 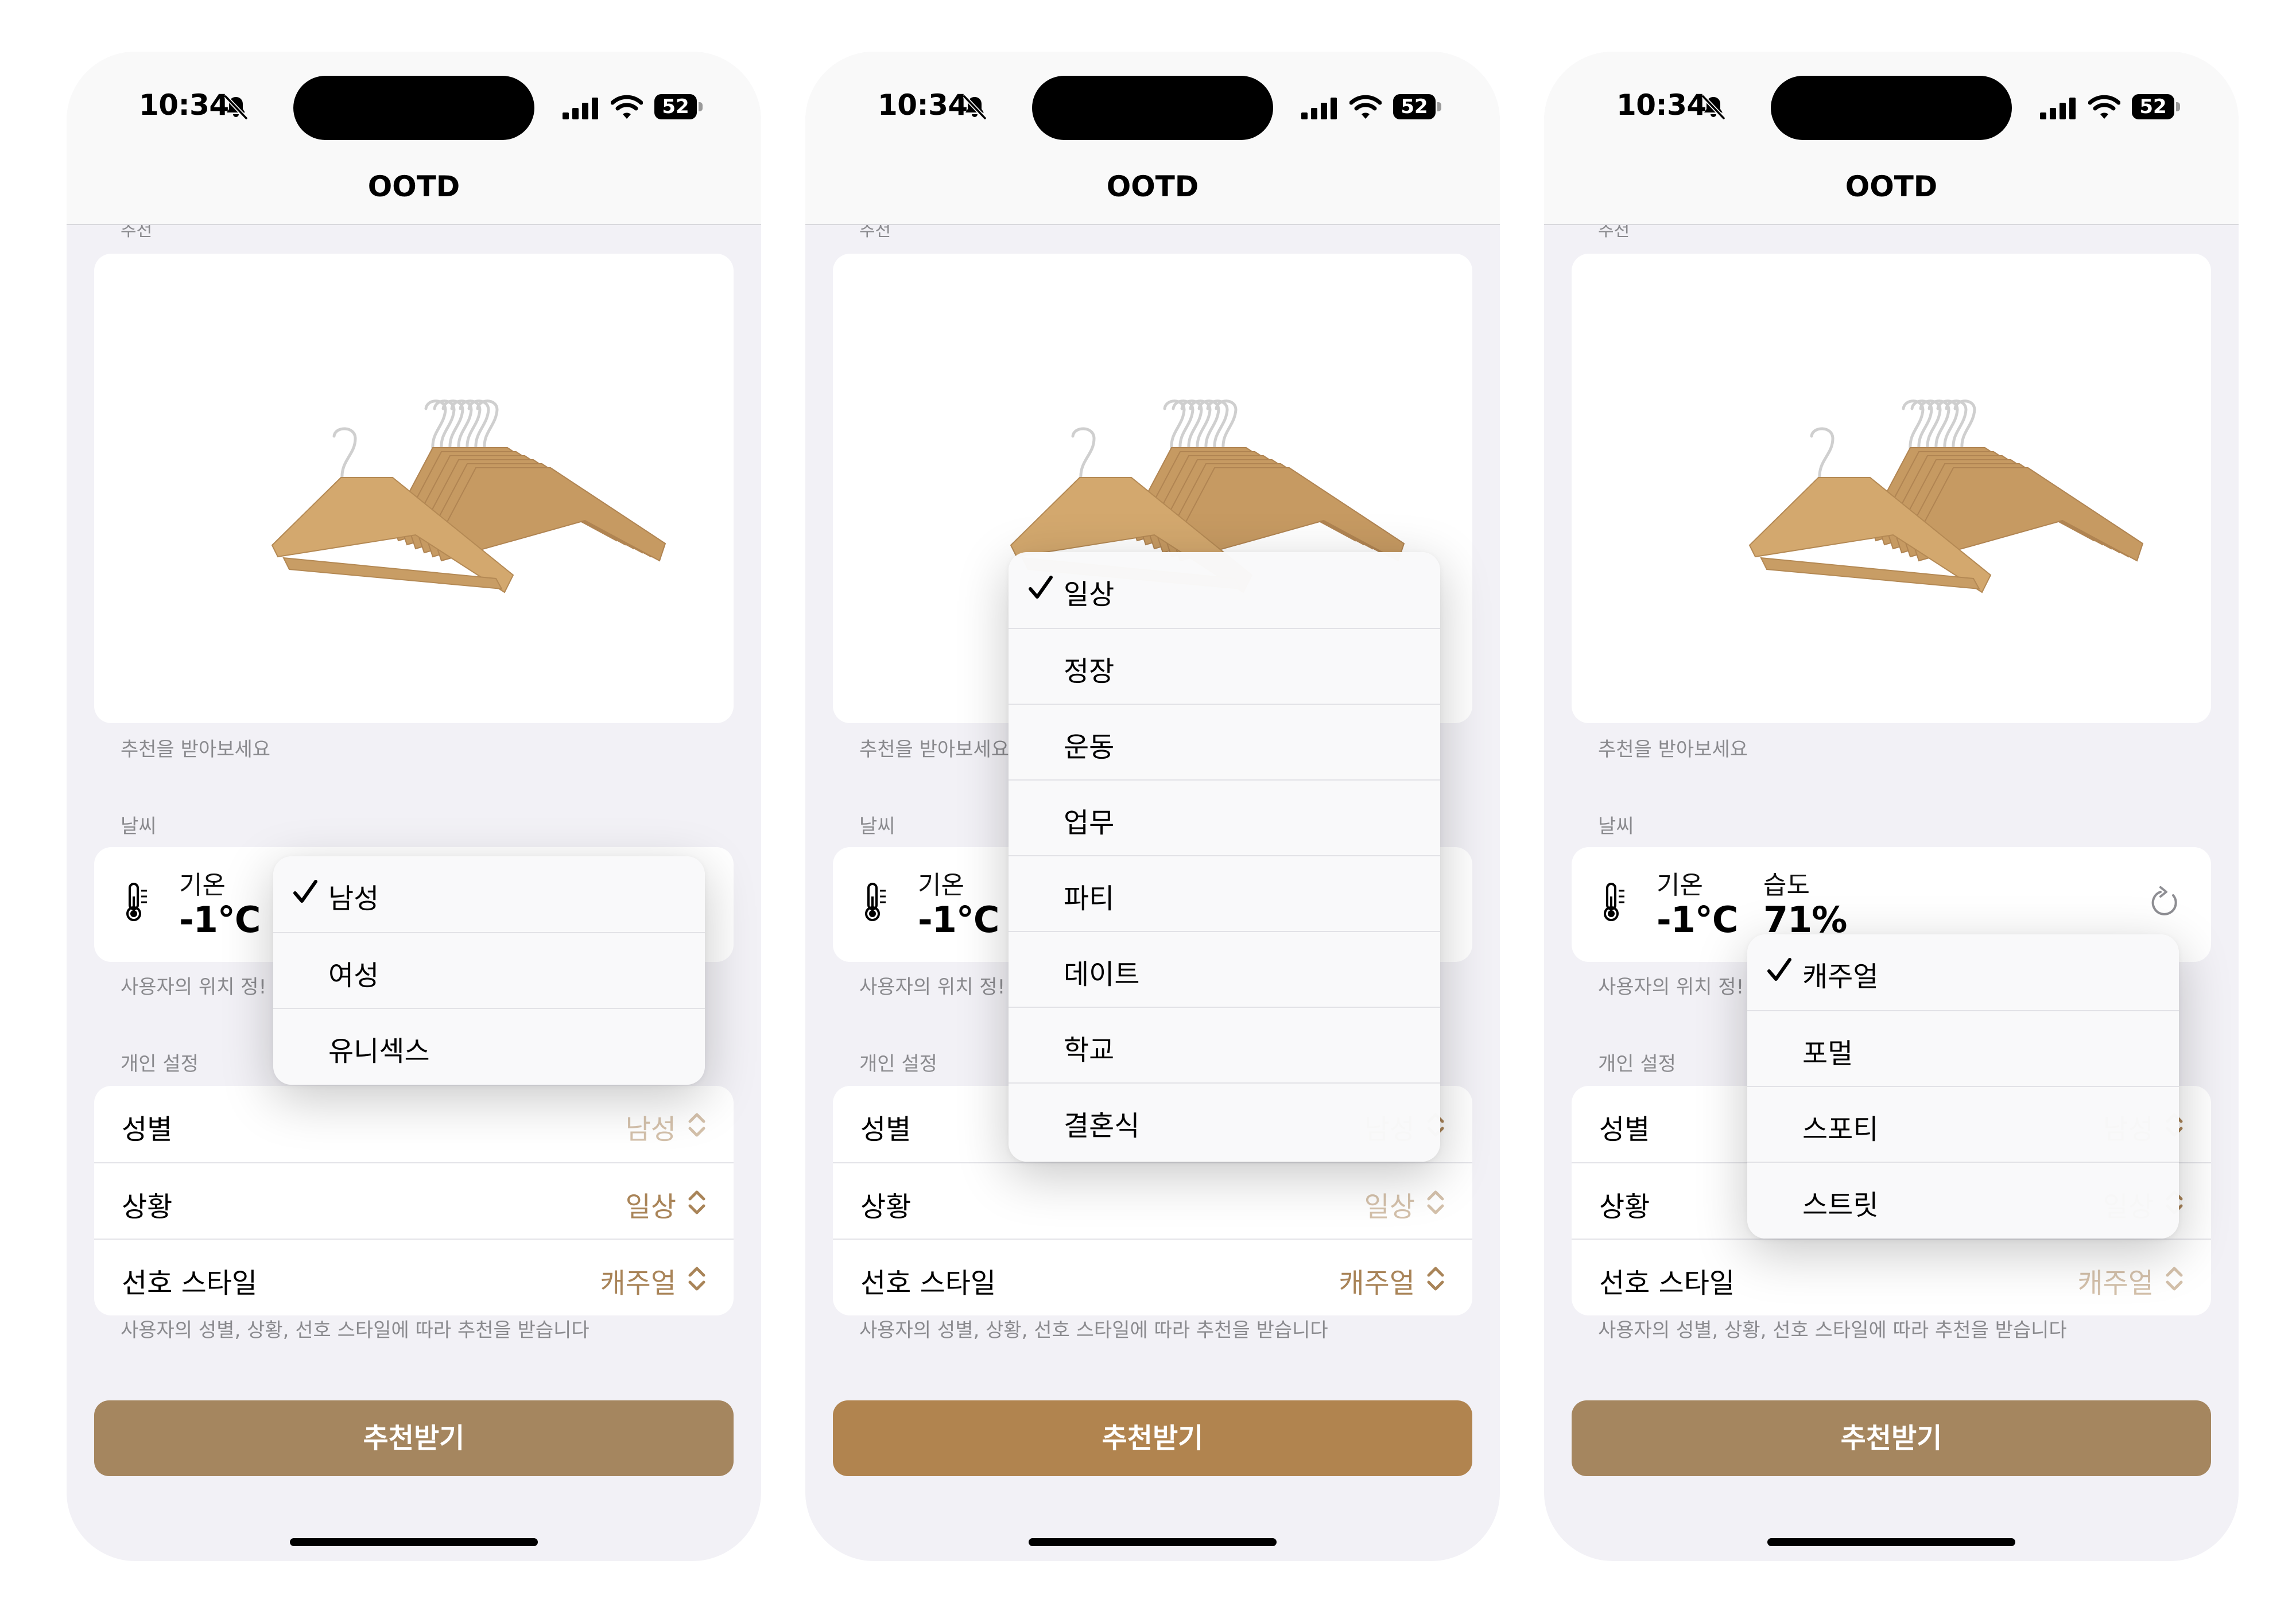 I want to click on menu-option-label: 운동, so click(x=1089, y=747).